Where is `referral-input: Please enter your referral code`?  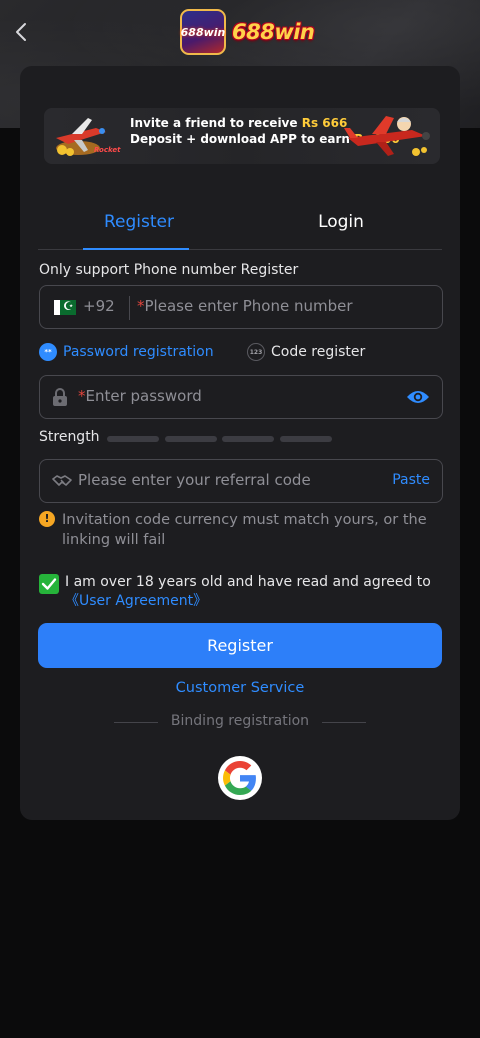 referral-input: Please enter your referral code is located at coordinates (194, 480).